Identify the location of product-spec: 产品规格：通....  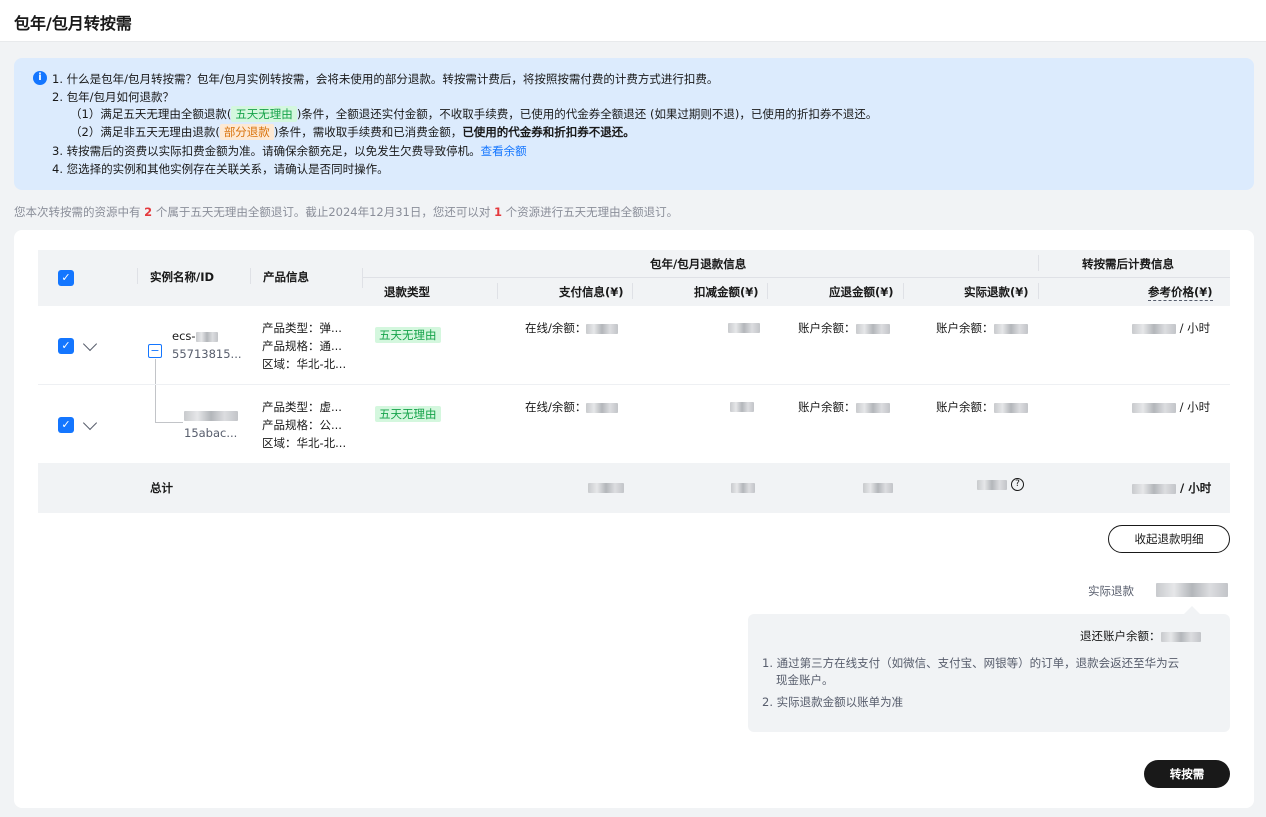
(302, 346).